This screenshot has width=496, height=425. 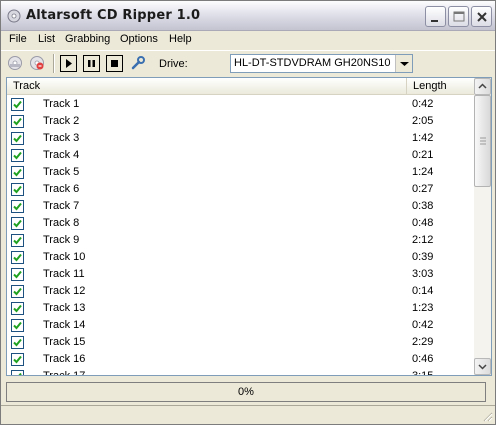 What do you see at coordinates (138, 63) in the screenshot?
I see `settings-wrench-icon` at bounding box center [138, 63].